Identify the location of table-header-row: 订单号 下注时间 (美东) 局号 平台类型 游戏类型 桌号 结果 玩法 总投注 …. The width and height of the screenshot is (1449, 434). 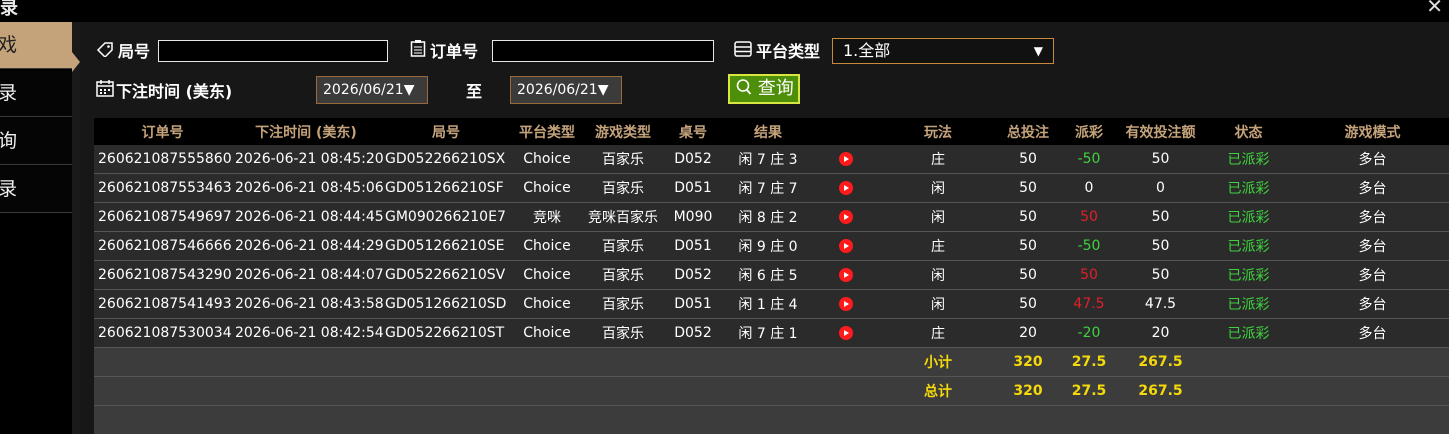
(771, 131).